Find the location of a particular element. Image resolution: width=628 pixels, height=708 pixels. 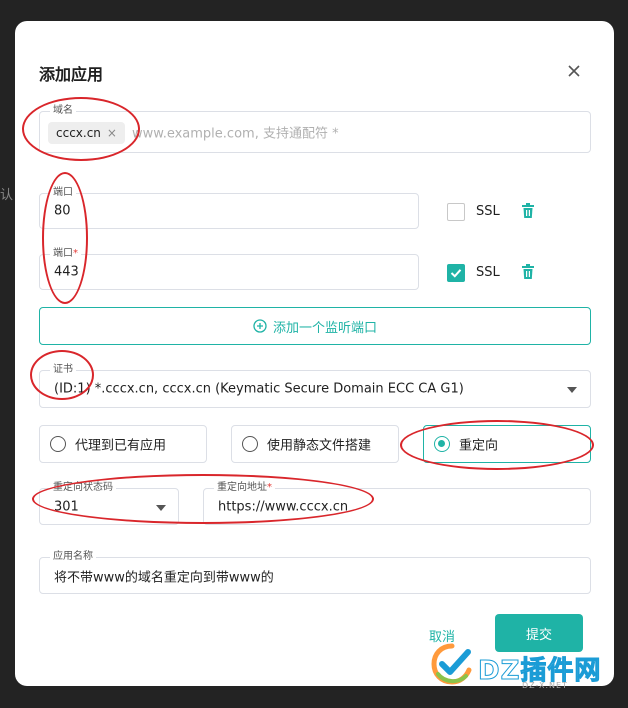

port-field-2: 端口* 443 is located at coordinates (229, 268).